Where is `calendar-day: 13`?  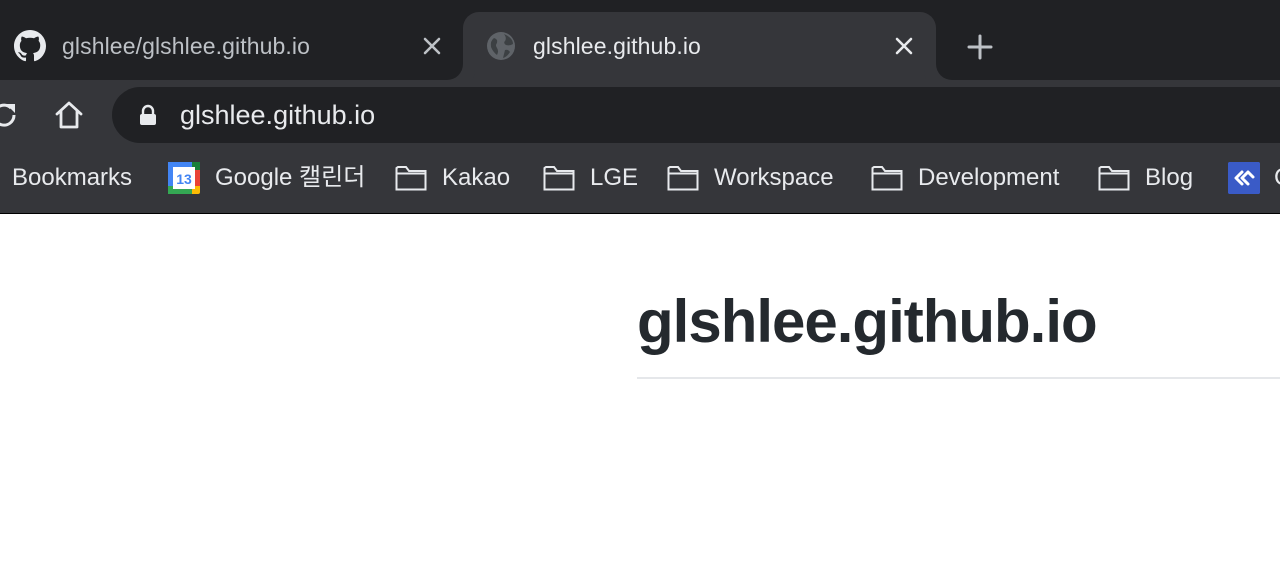
calendar-day: 13 is located at coordinates (184, 179).